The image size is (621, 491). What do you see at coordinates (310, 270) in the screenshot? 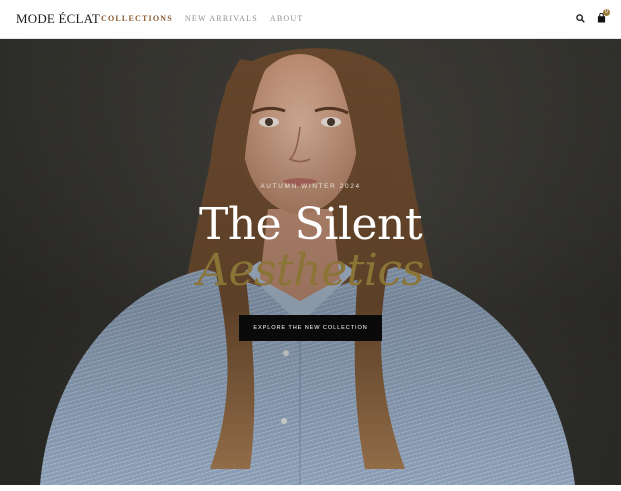
I see `hero-title-accent: Aesthetics` at bounding box center [310, 270].